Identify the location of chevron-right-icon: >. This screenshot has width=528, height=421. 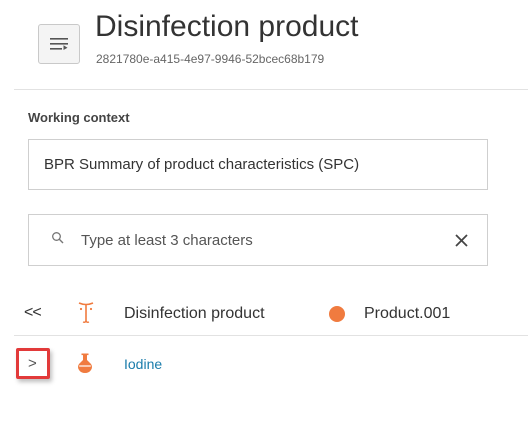
(32, 363).